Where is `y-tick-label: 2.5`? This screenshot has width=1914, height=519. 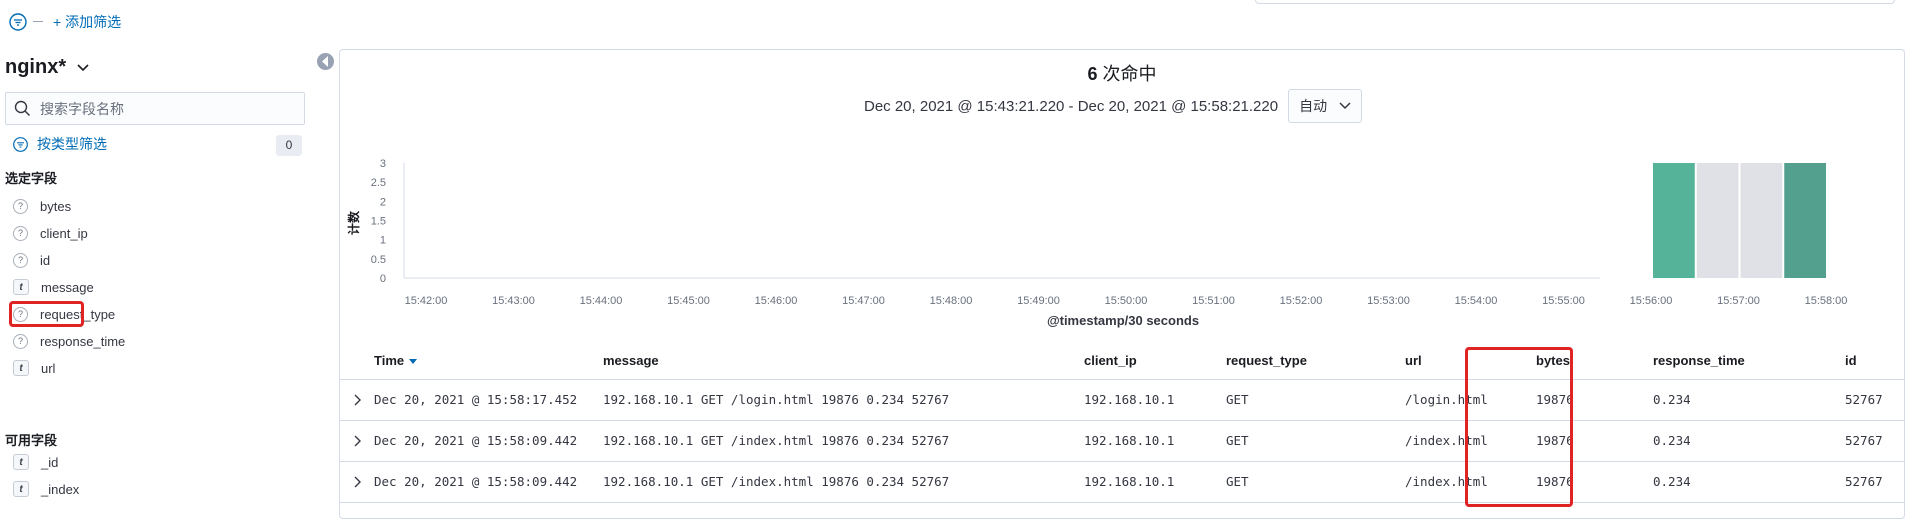
y-tick-label: 2.5 is located at coordinates (378, 183).